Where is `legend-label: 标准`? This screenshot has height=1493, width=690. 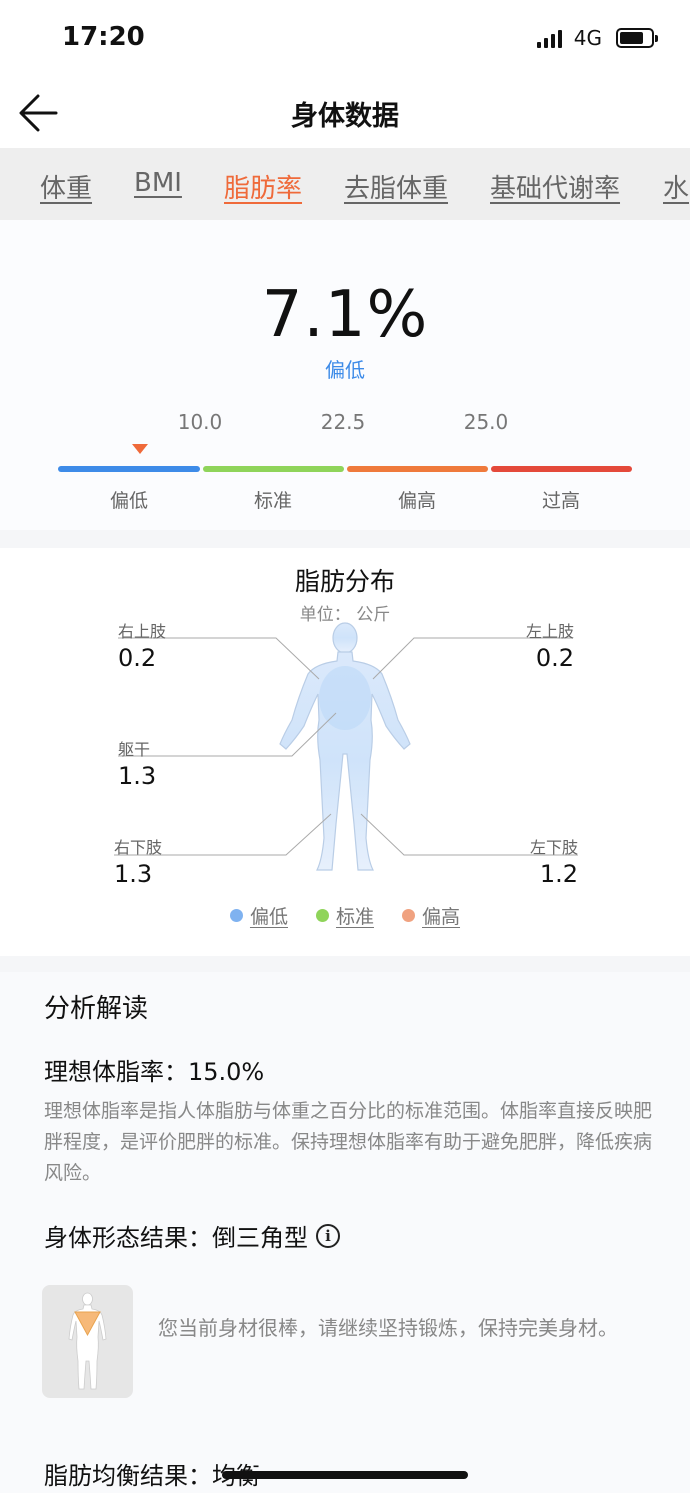
legend-label: 标准 is located at coordinates (354, 917).